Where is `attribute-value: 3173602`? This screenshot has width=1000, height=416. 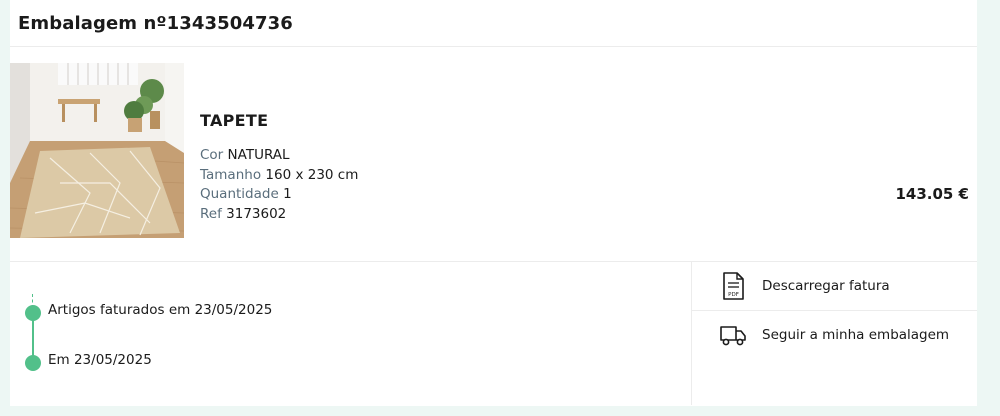 attribute-value: 3173602 is located at coordinates (256, 213).